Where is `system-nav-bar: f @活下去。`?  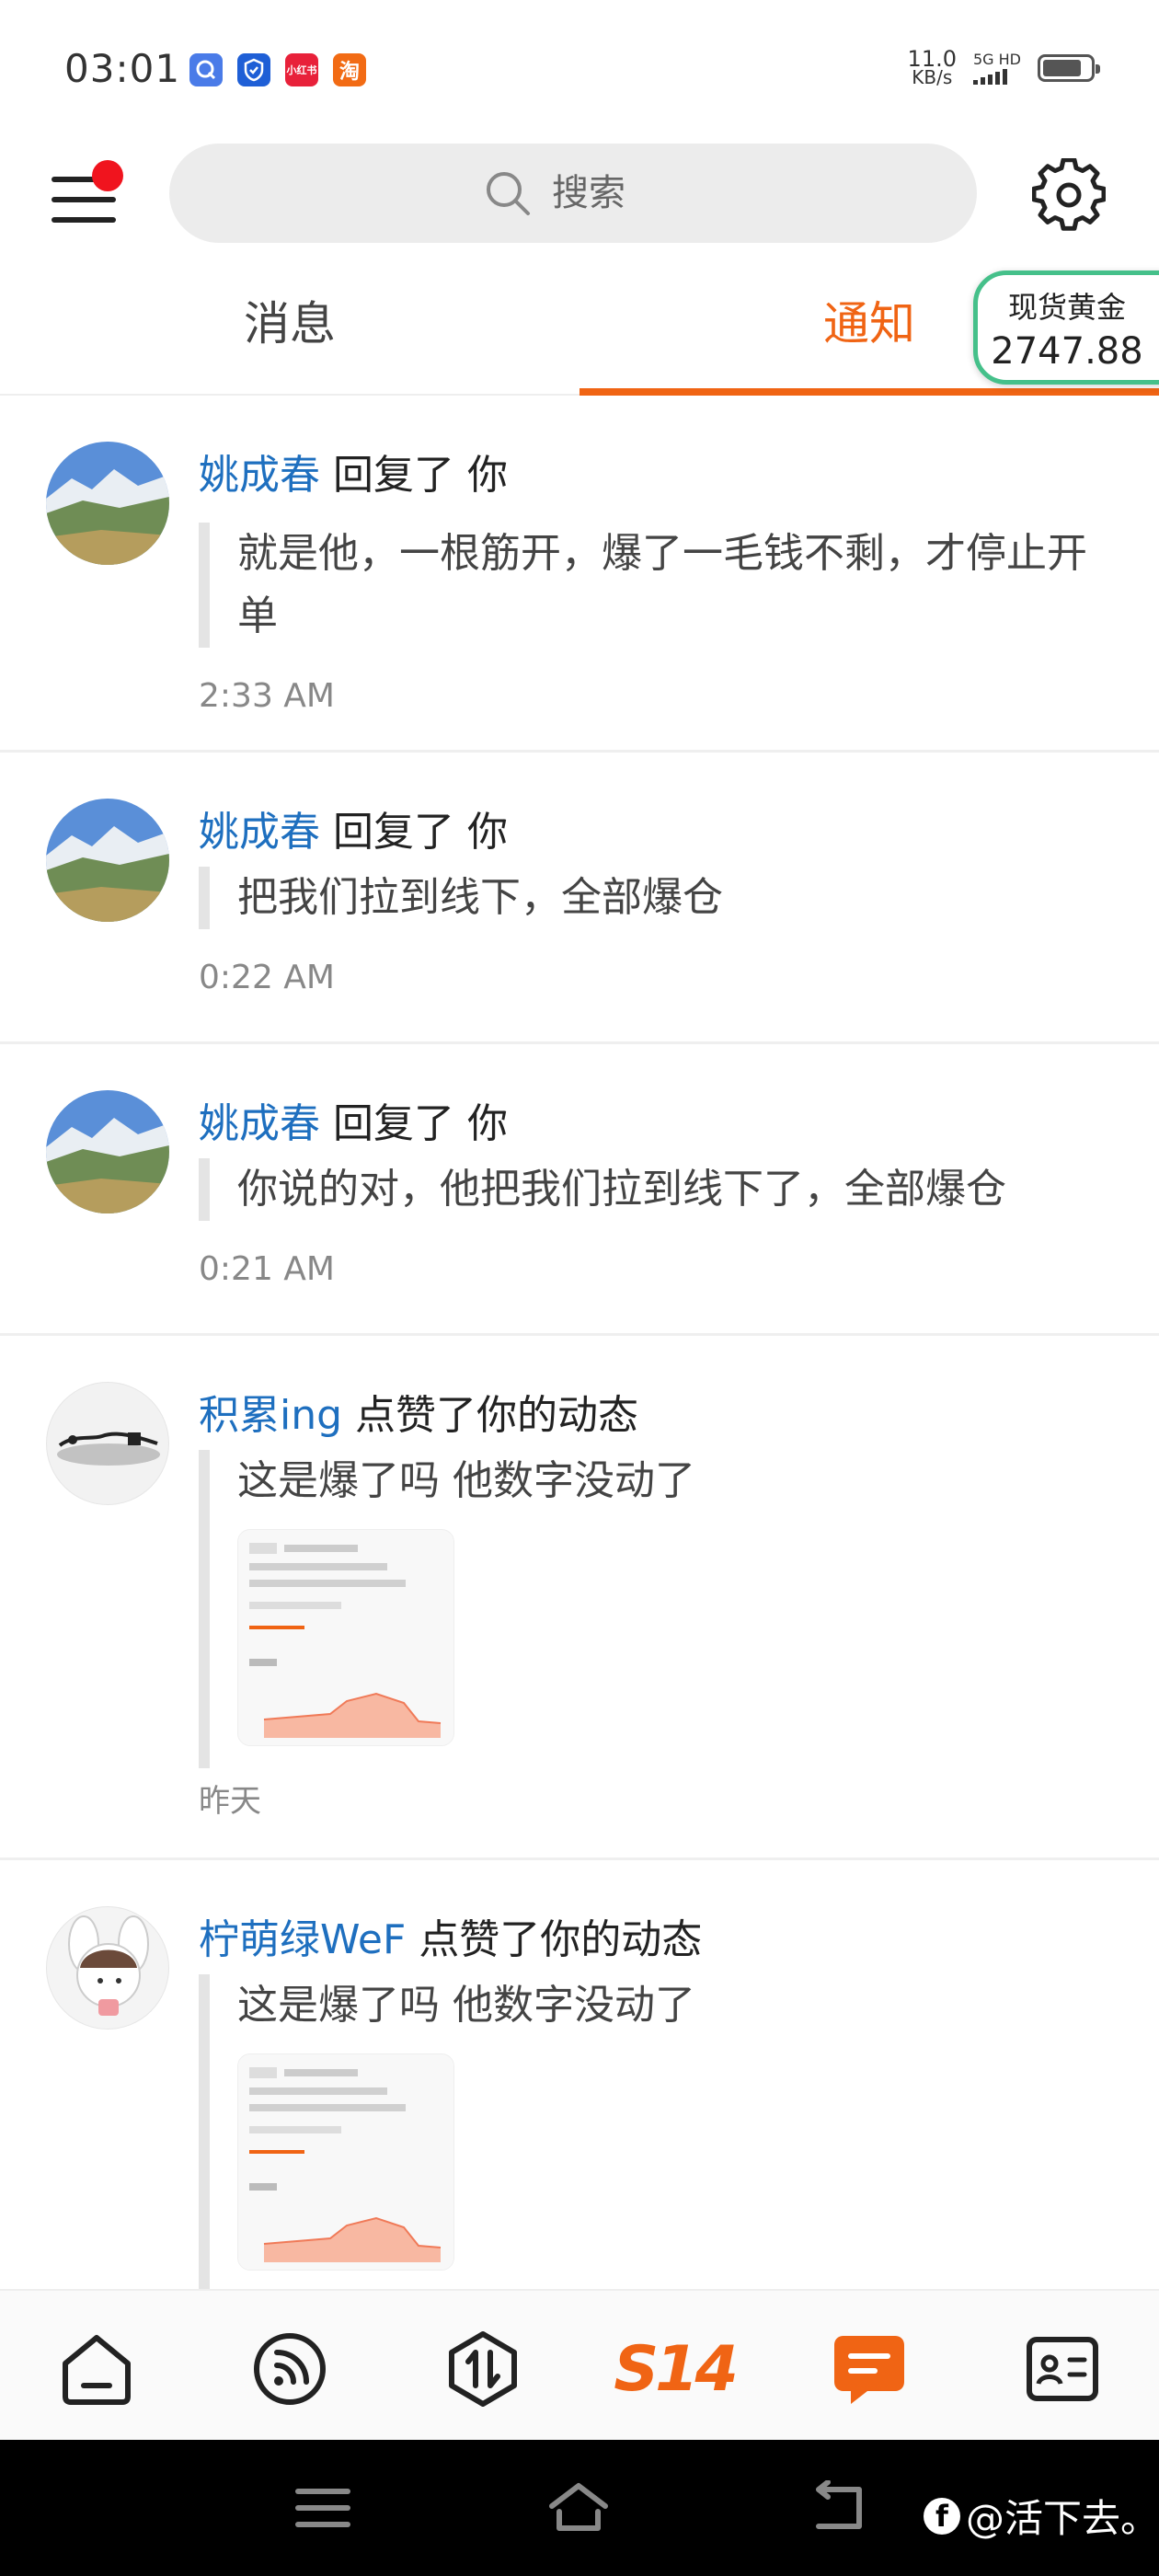 system-nav-bar: f @活下去。 is located at coordinates (579, 2508).